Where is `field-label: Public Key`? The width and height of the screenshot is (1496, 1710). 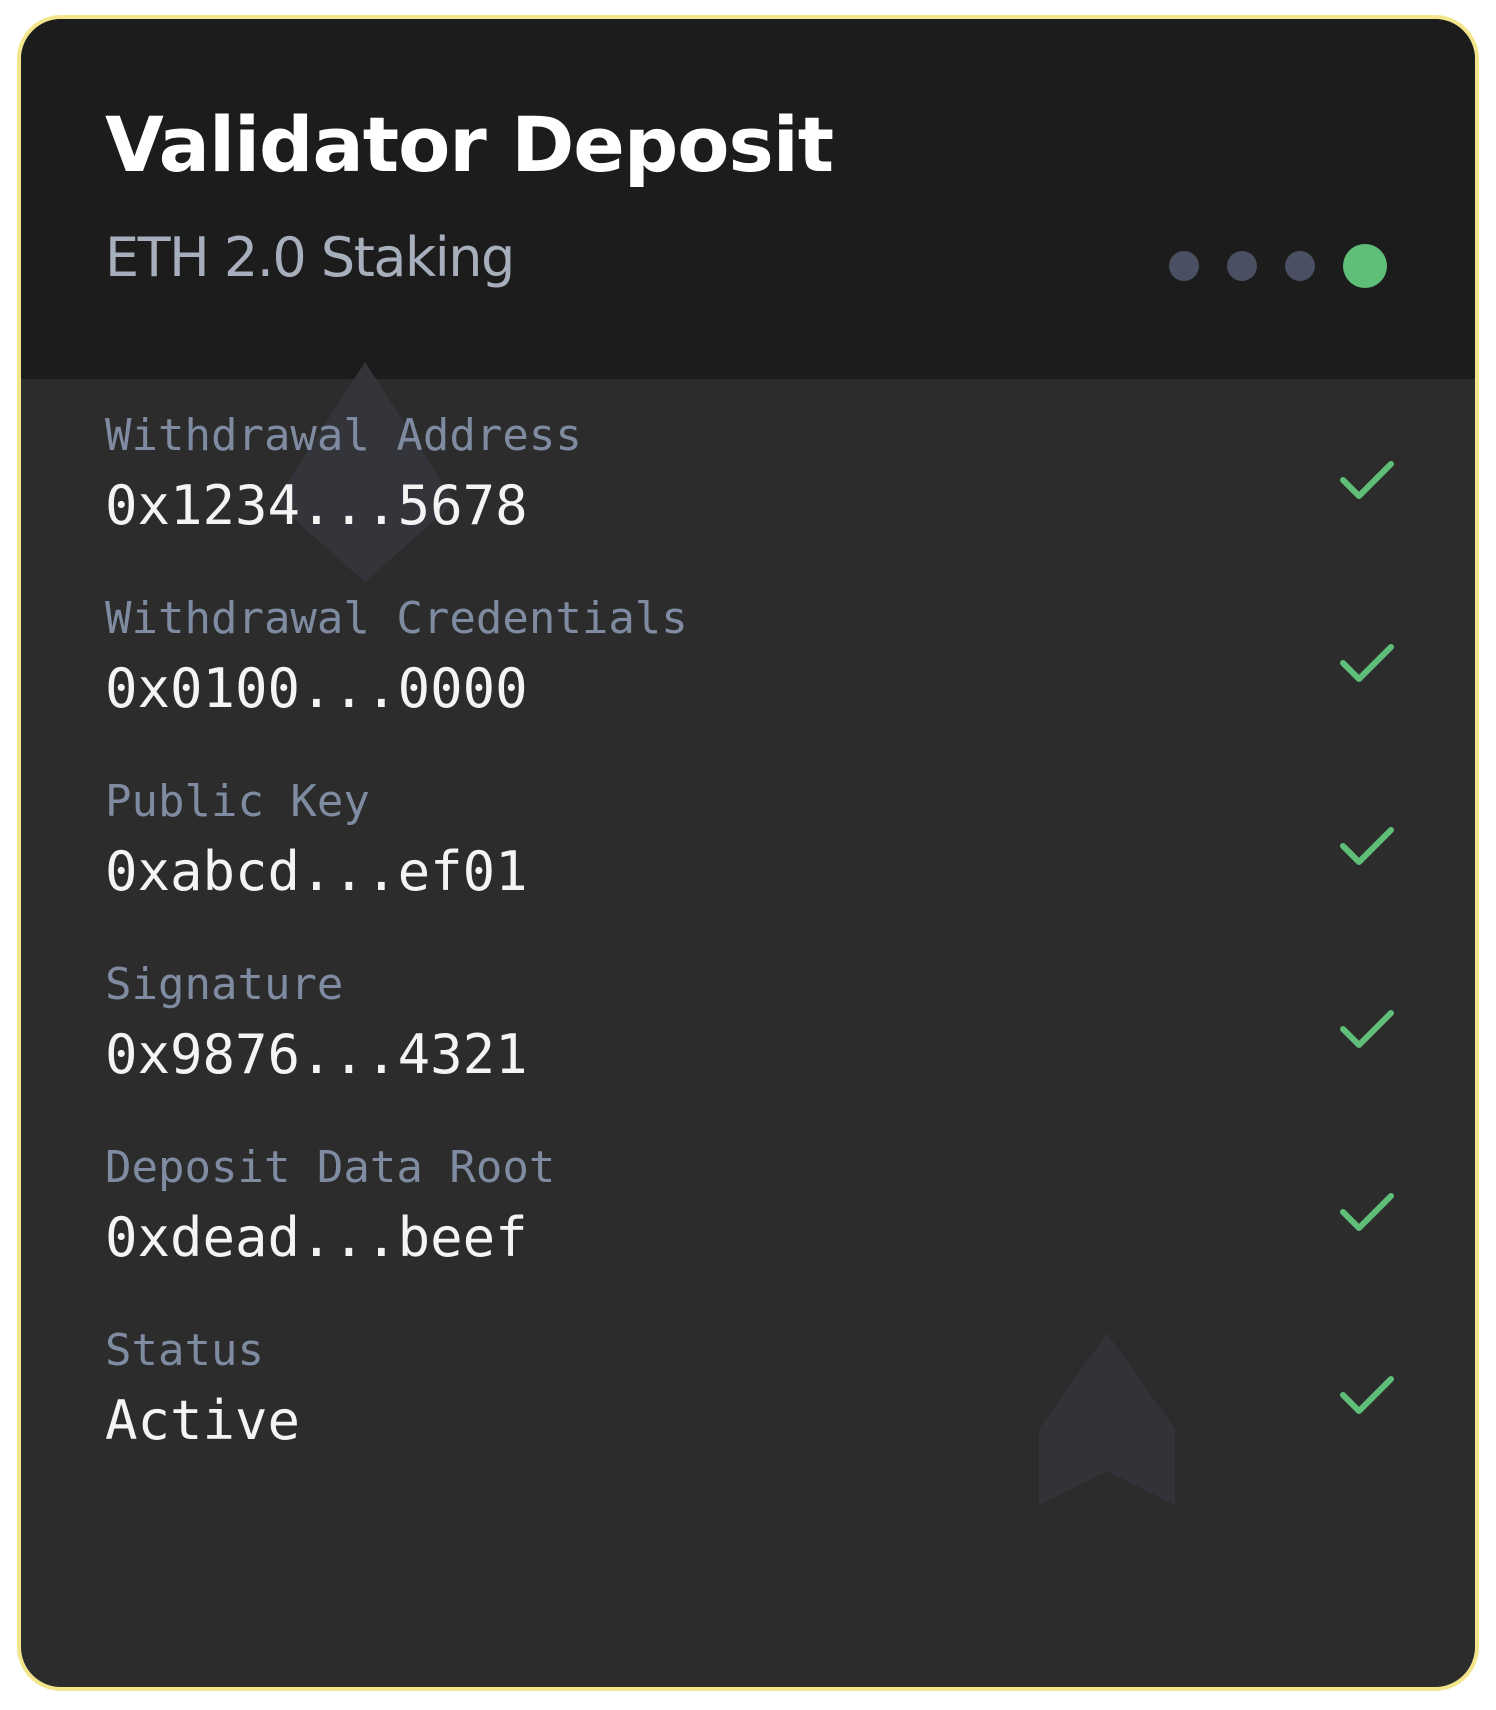
field-label: Public Key is located at coordinates (237, 801).